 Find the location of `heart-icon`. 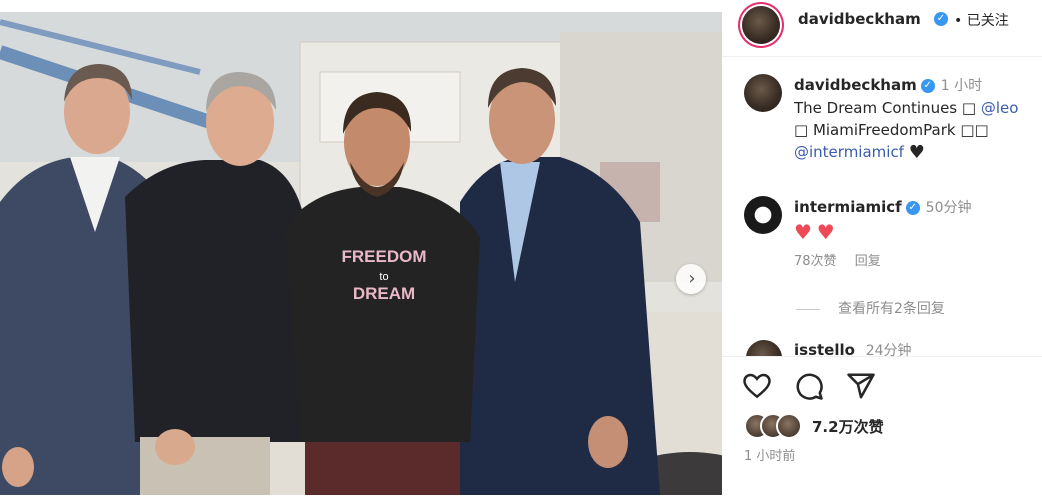

heart-icon is located at coordinates (757, 386).